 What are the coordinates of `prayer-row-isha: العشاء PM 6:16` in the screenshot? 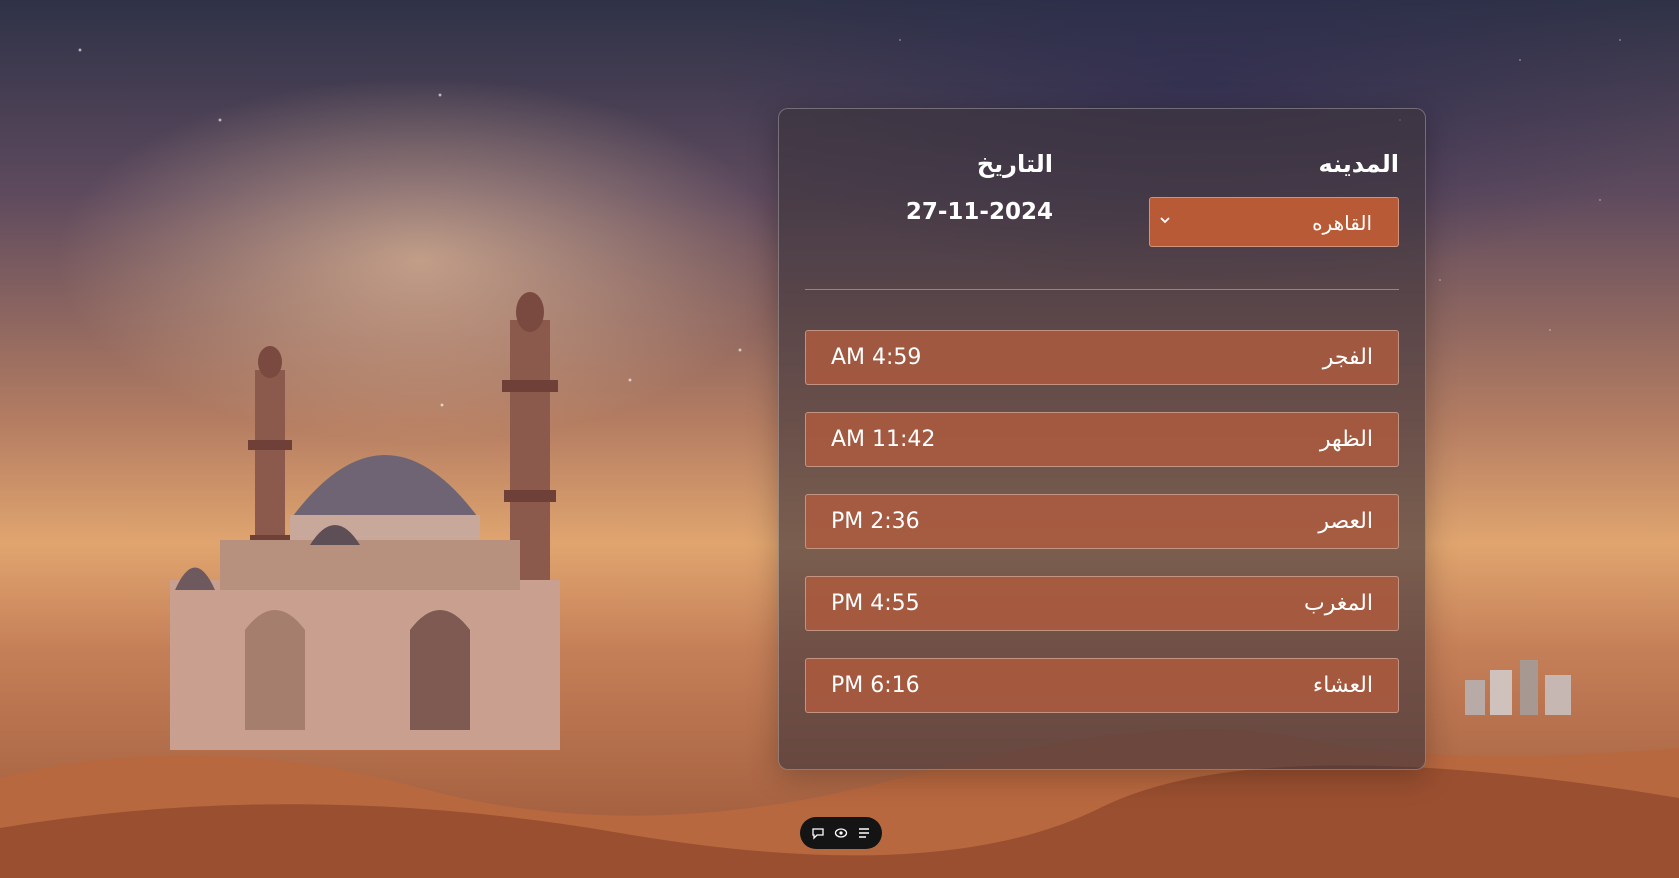 It's located at (1102, 685).